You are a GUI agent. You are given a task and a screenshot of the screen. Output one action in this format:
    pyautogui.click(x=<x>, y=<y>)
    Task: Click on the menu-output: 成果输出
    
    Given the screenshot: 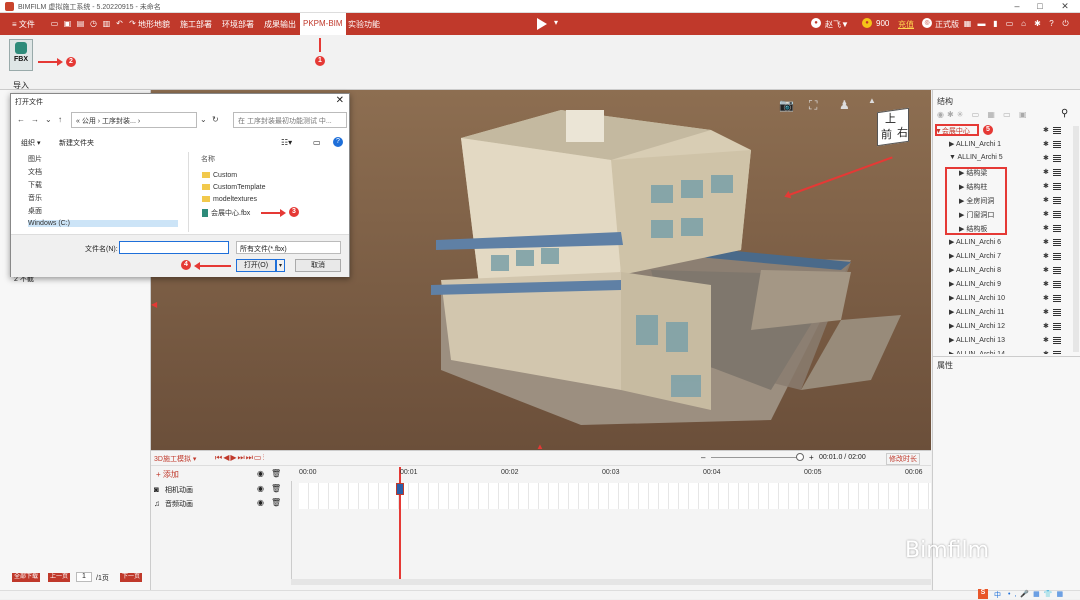 What is the action you would take?
    pyautogui.click(x=280, y=24)
    